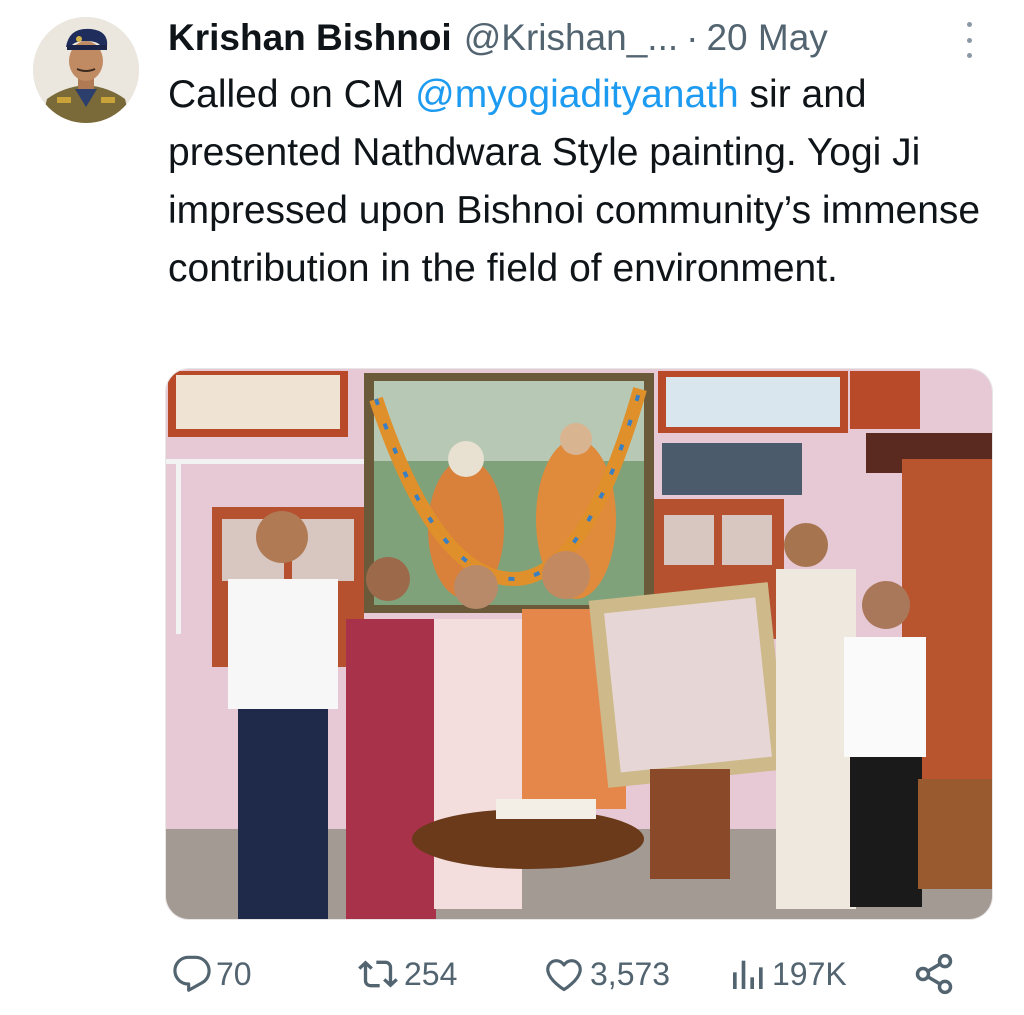  Describe the element at coordinates (212, 974) in the screenshot. I see `reply-button: 70` at that location.